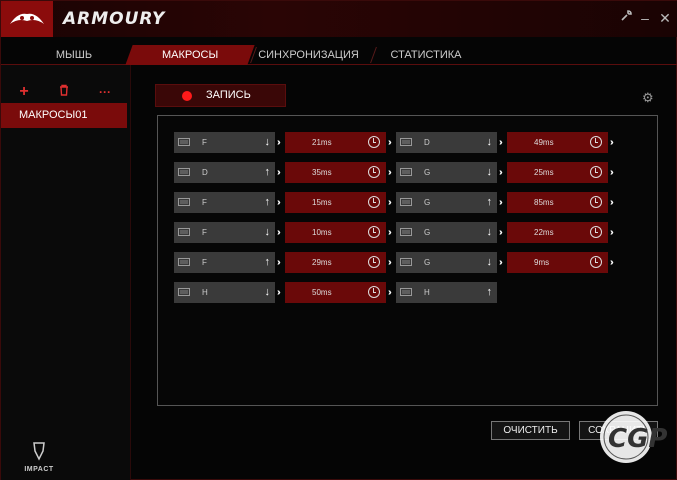 Image resolution: width=677 pixels, height=480 pixels. What do you see at coordinates (557, 142) in the screenshot?
I see `macro-delay-step: 49ms` at bounding box center [557, 142].